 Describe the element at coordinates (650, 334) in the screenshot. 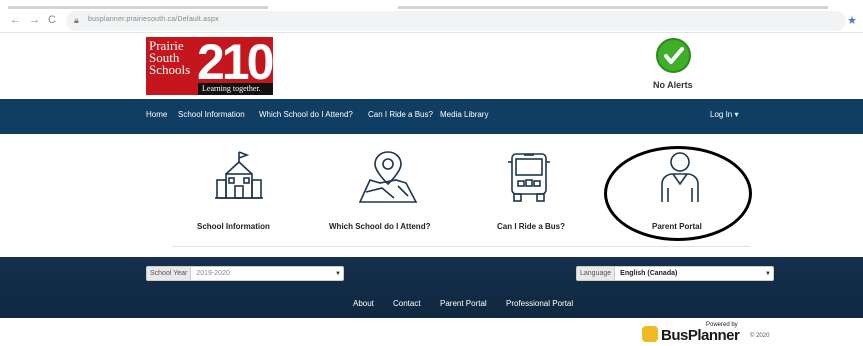

I see `busplanner-bus-icon` at that location.